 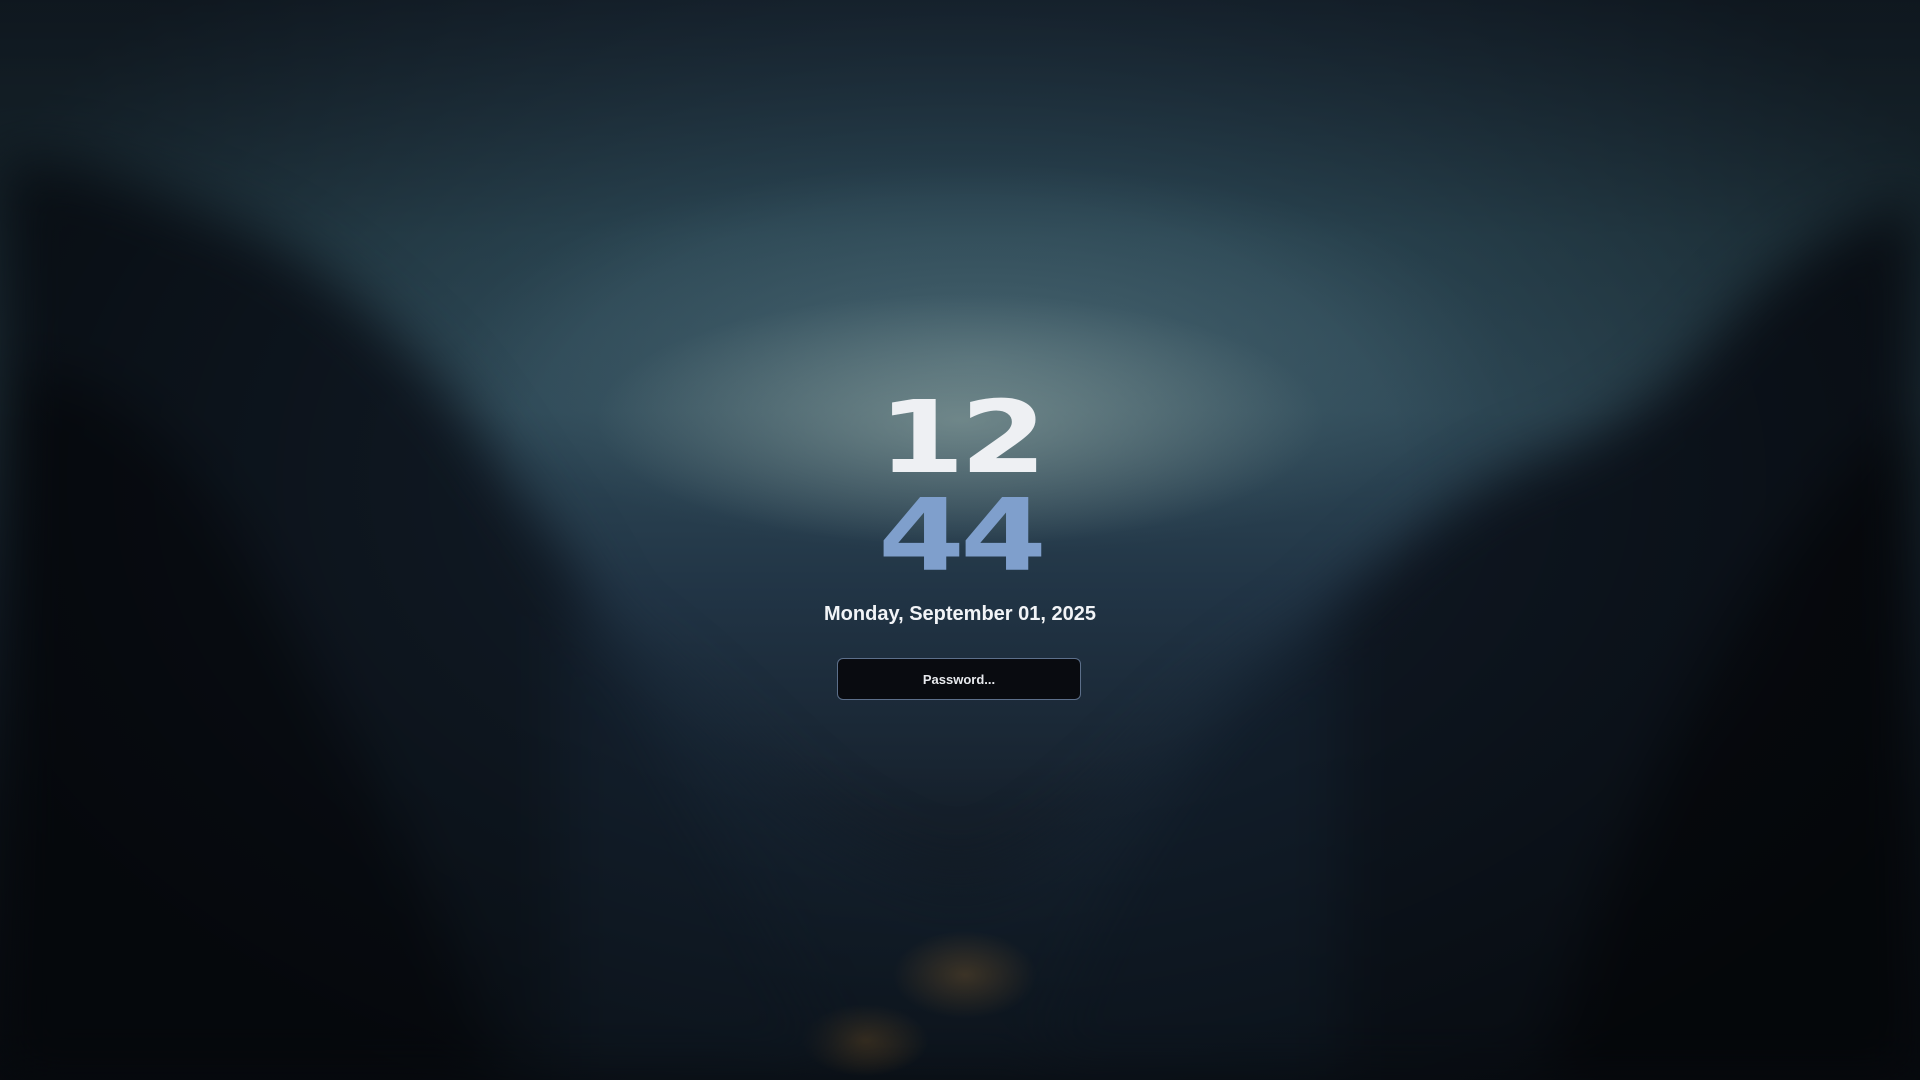 I want to click on clock-hours: 12, so click(x=962, y=437).